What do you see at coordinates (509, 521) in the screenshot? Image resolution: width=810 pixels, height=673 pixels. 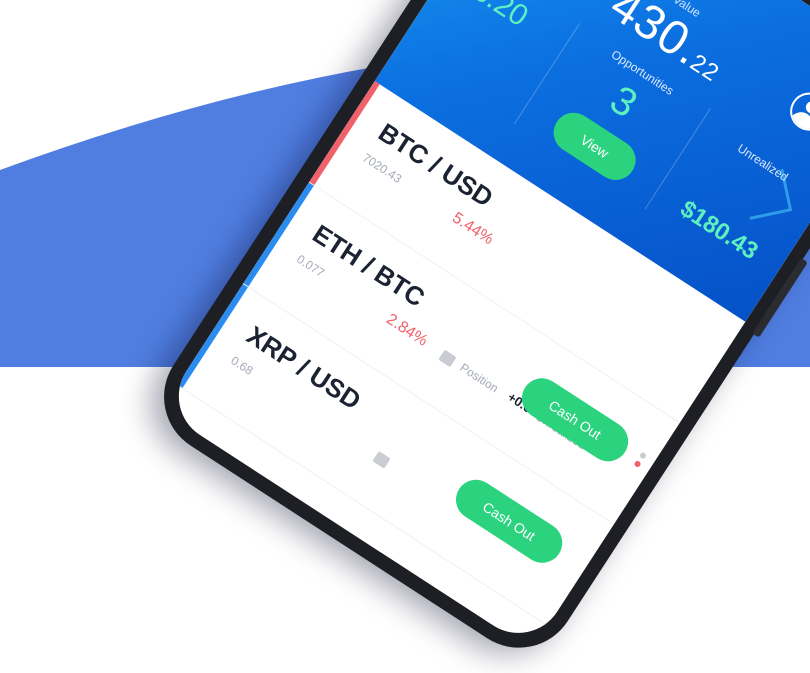 I see `cash-out-button: Cash Out` at bounding box center [509, 521].